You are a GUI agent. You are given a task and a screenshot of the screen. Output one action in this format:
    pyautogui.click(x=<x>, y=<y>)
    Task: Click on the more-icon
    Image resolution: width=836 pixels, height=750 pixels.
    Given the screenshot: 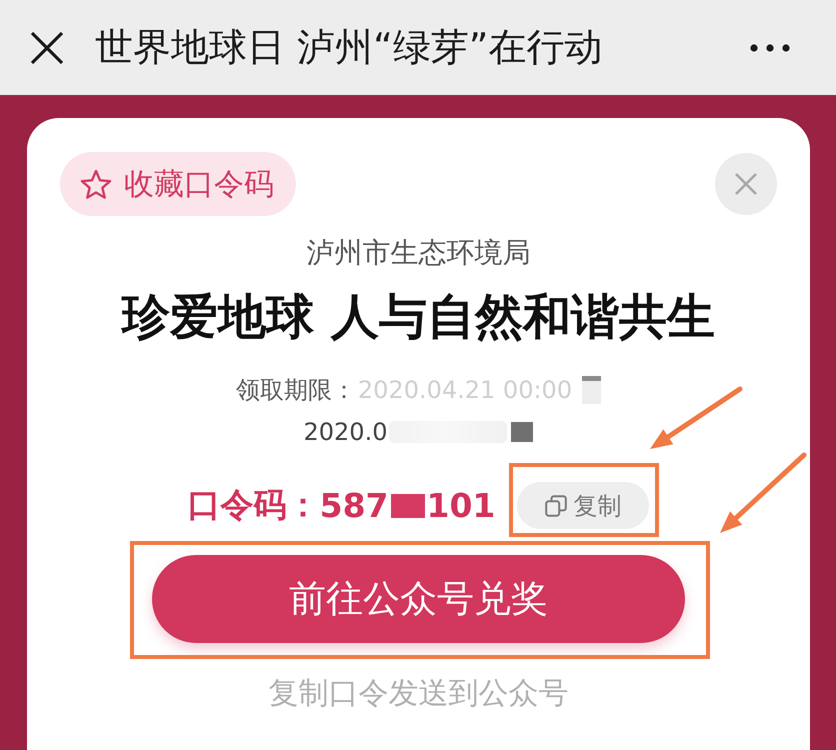 What is the action you would take?
    pyautogui.click(x=770, y=48)
    